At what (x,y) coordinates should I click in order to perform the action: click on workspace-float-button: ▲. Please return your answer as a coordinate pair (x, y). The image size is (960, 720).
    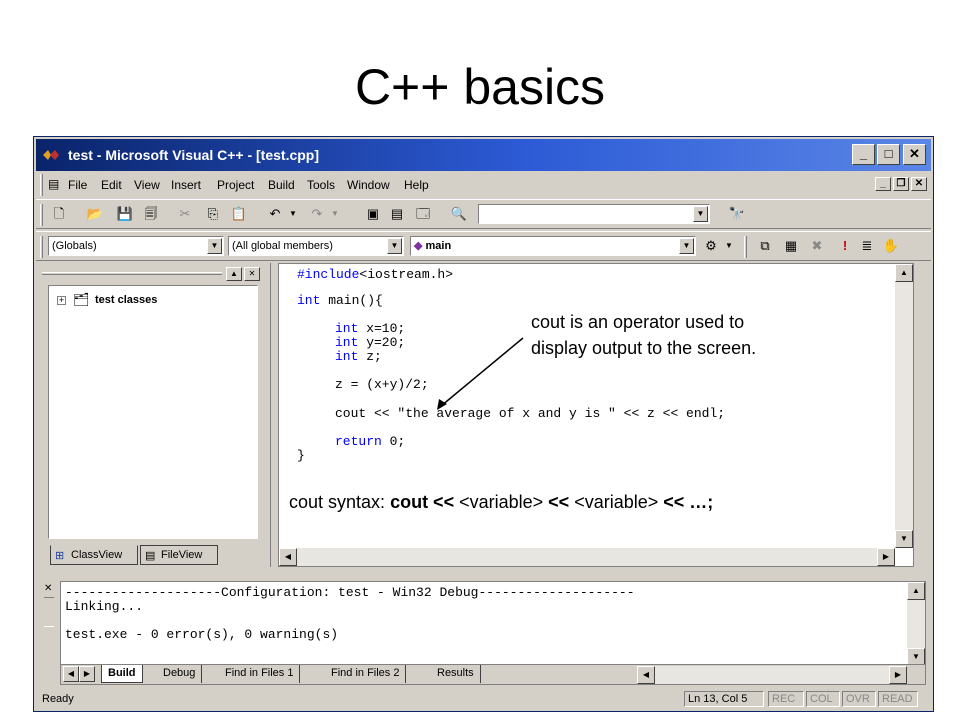
    Looking at the image, I should click on (234, 274).